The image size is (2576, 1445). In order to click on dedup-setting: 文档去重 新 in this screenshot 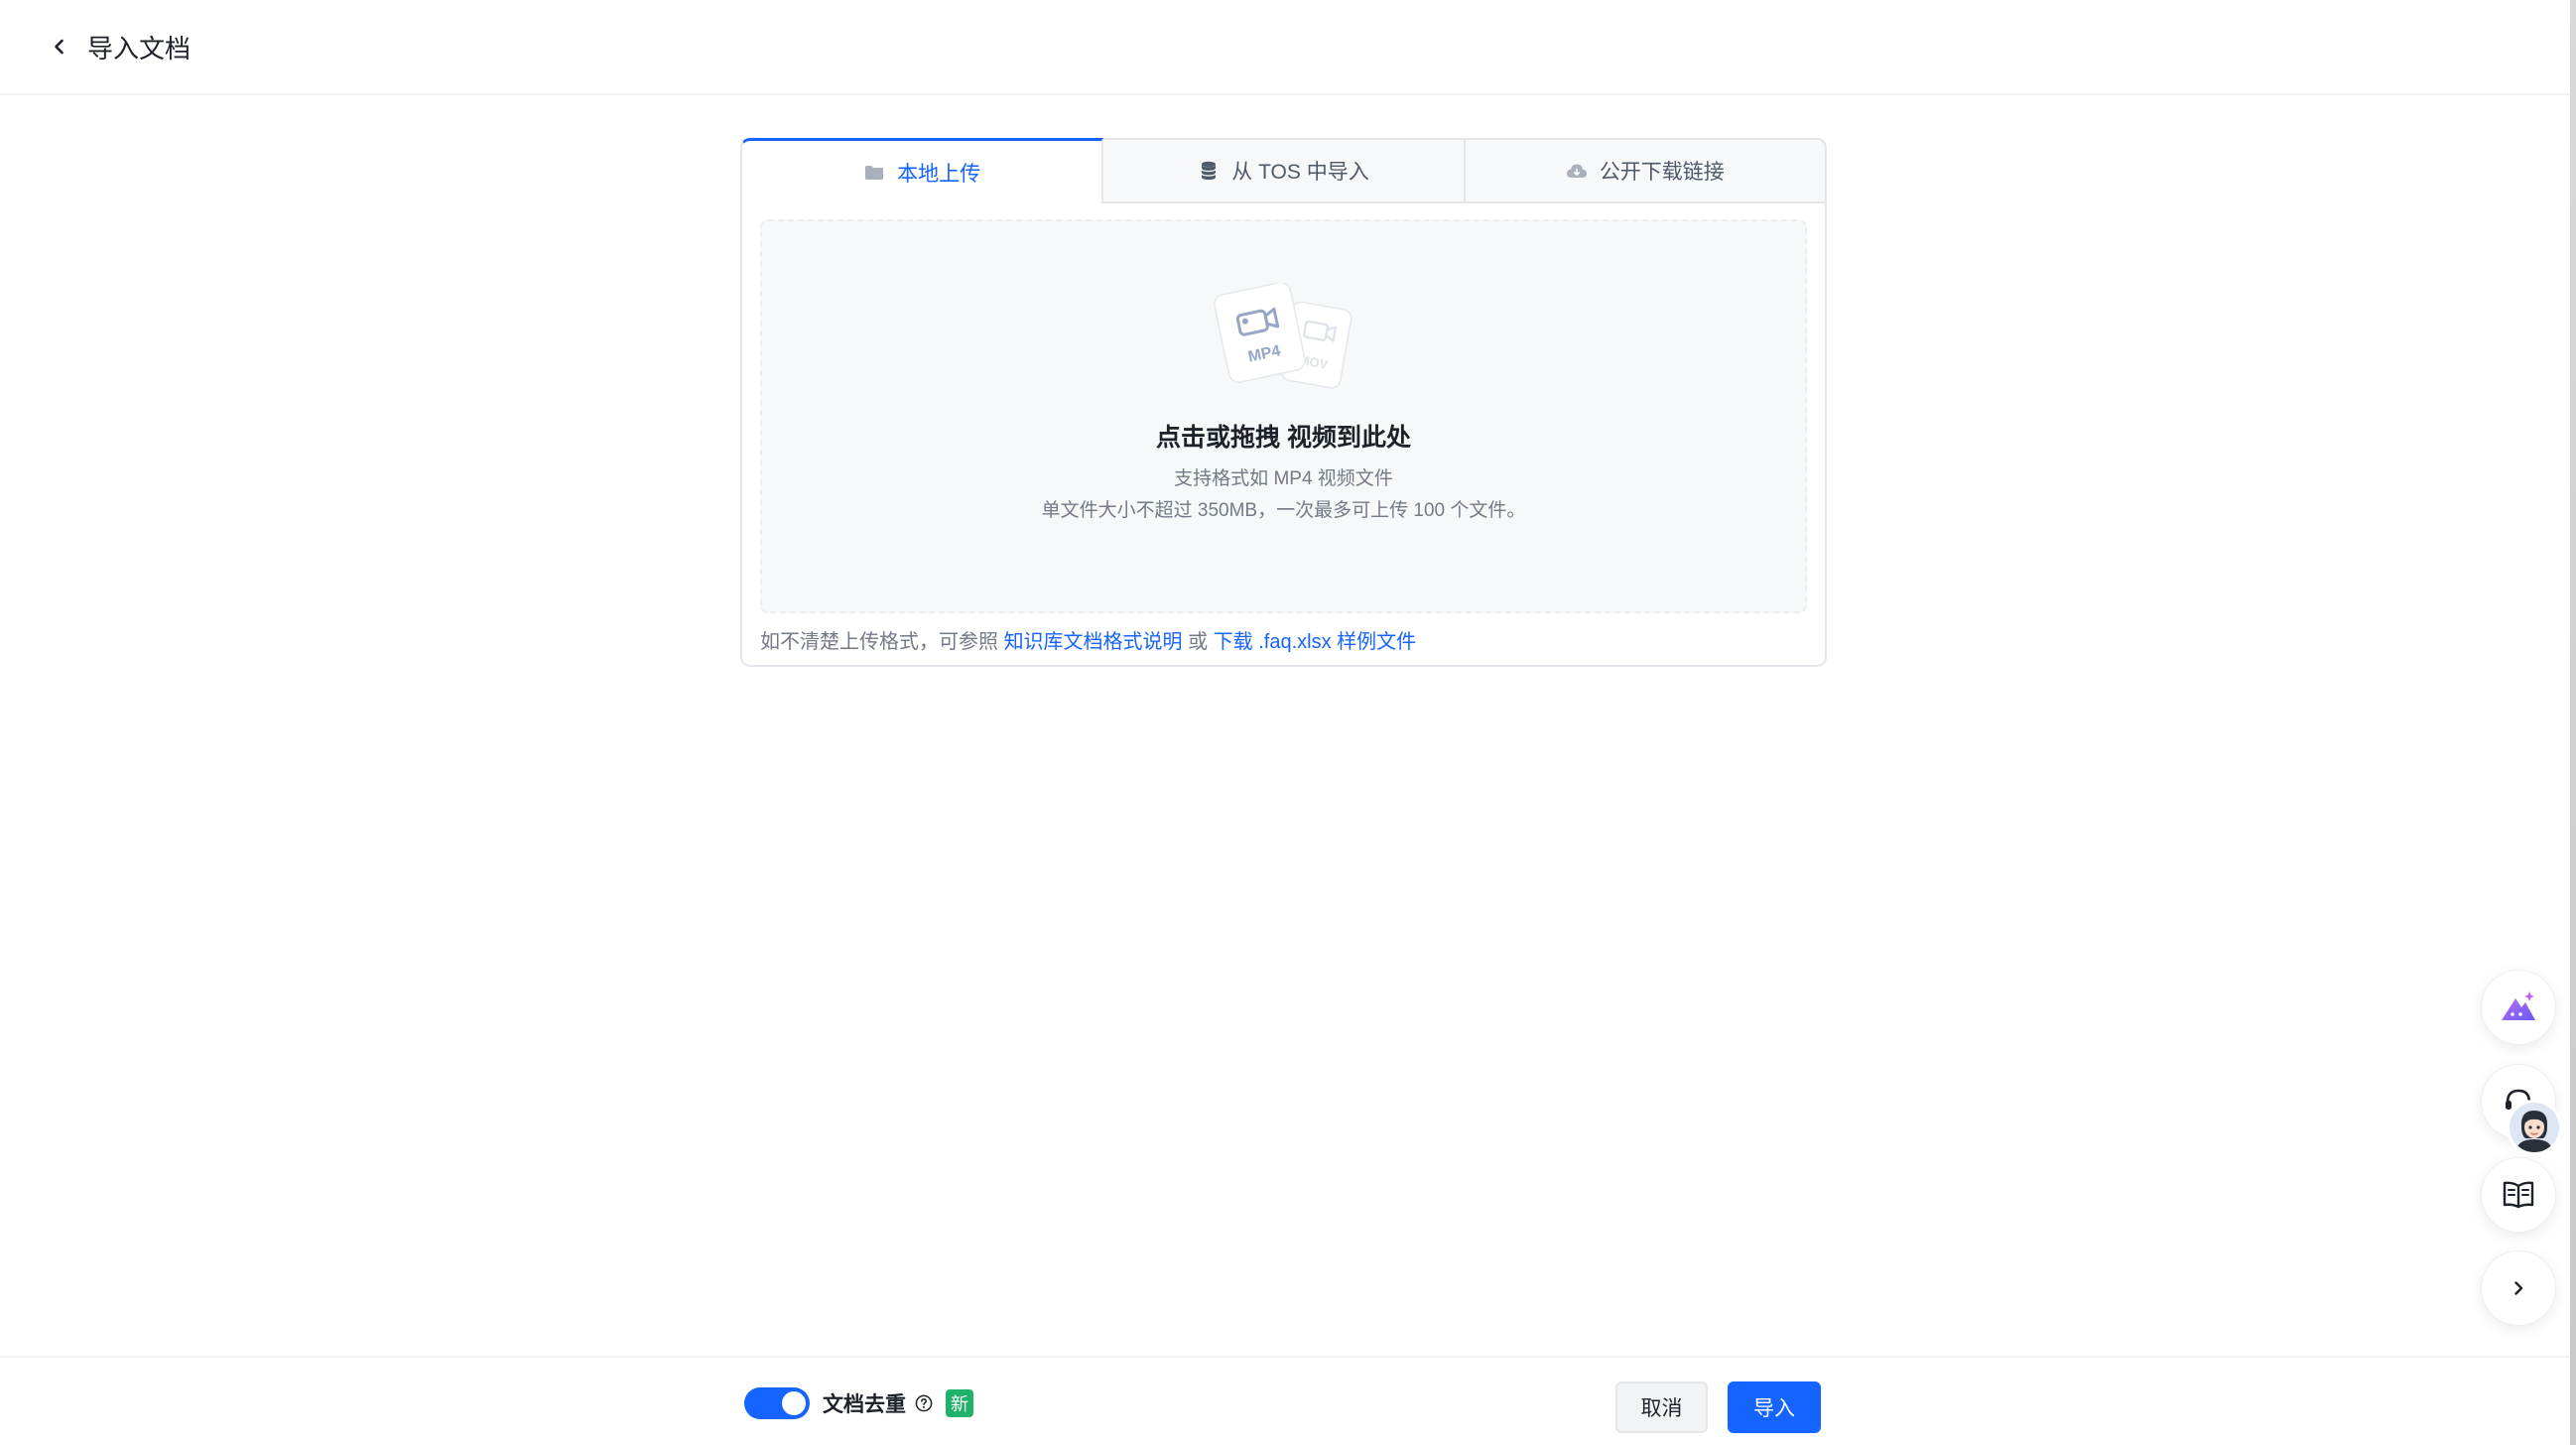, I will do `click(859, 1403)`.